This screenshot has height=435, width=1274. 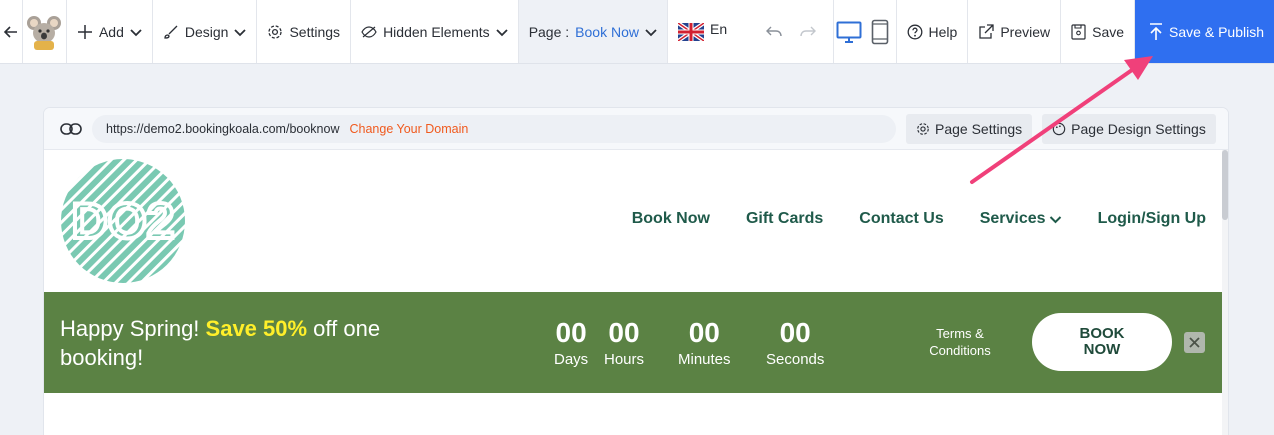 What do you see at coordinates (624, 359) in the screenshot?
I see `timer-hours-label: Hours` at bounding box center [624, 359].